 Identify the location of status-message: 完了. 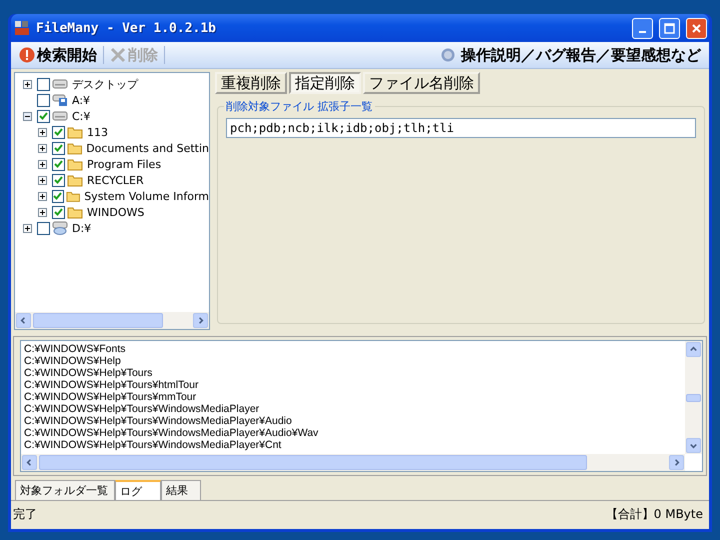
(25, 514).